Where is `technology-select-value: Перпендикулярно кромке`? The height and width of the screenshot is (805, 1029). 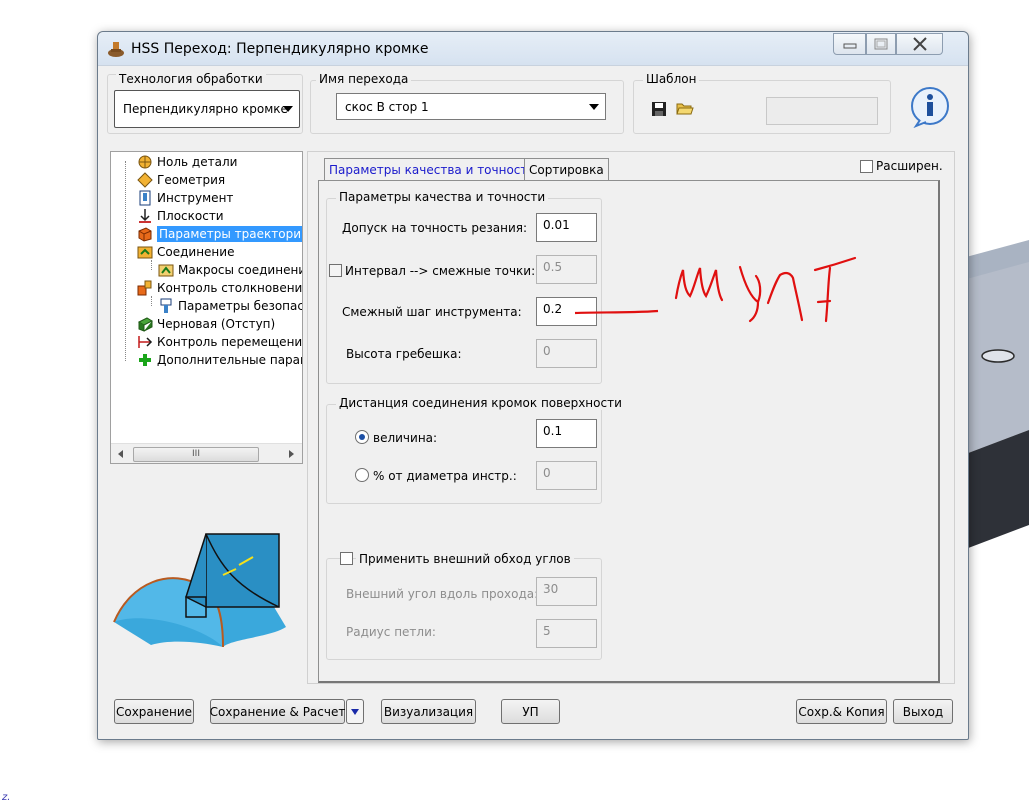
technology-select-value: Перпендикулярно кромке is located at coordinates (205, 109).